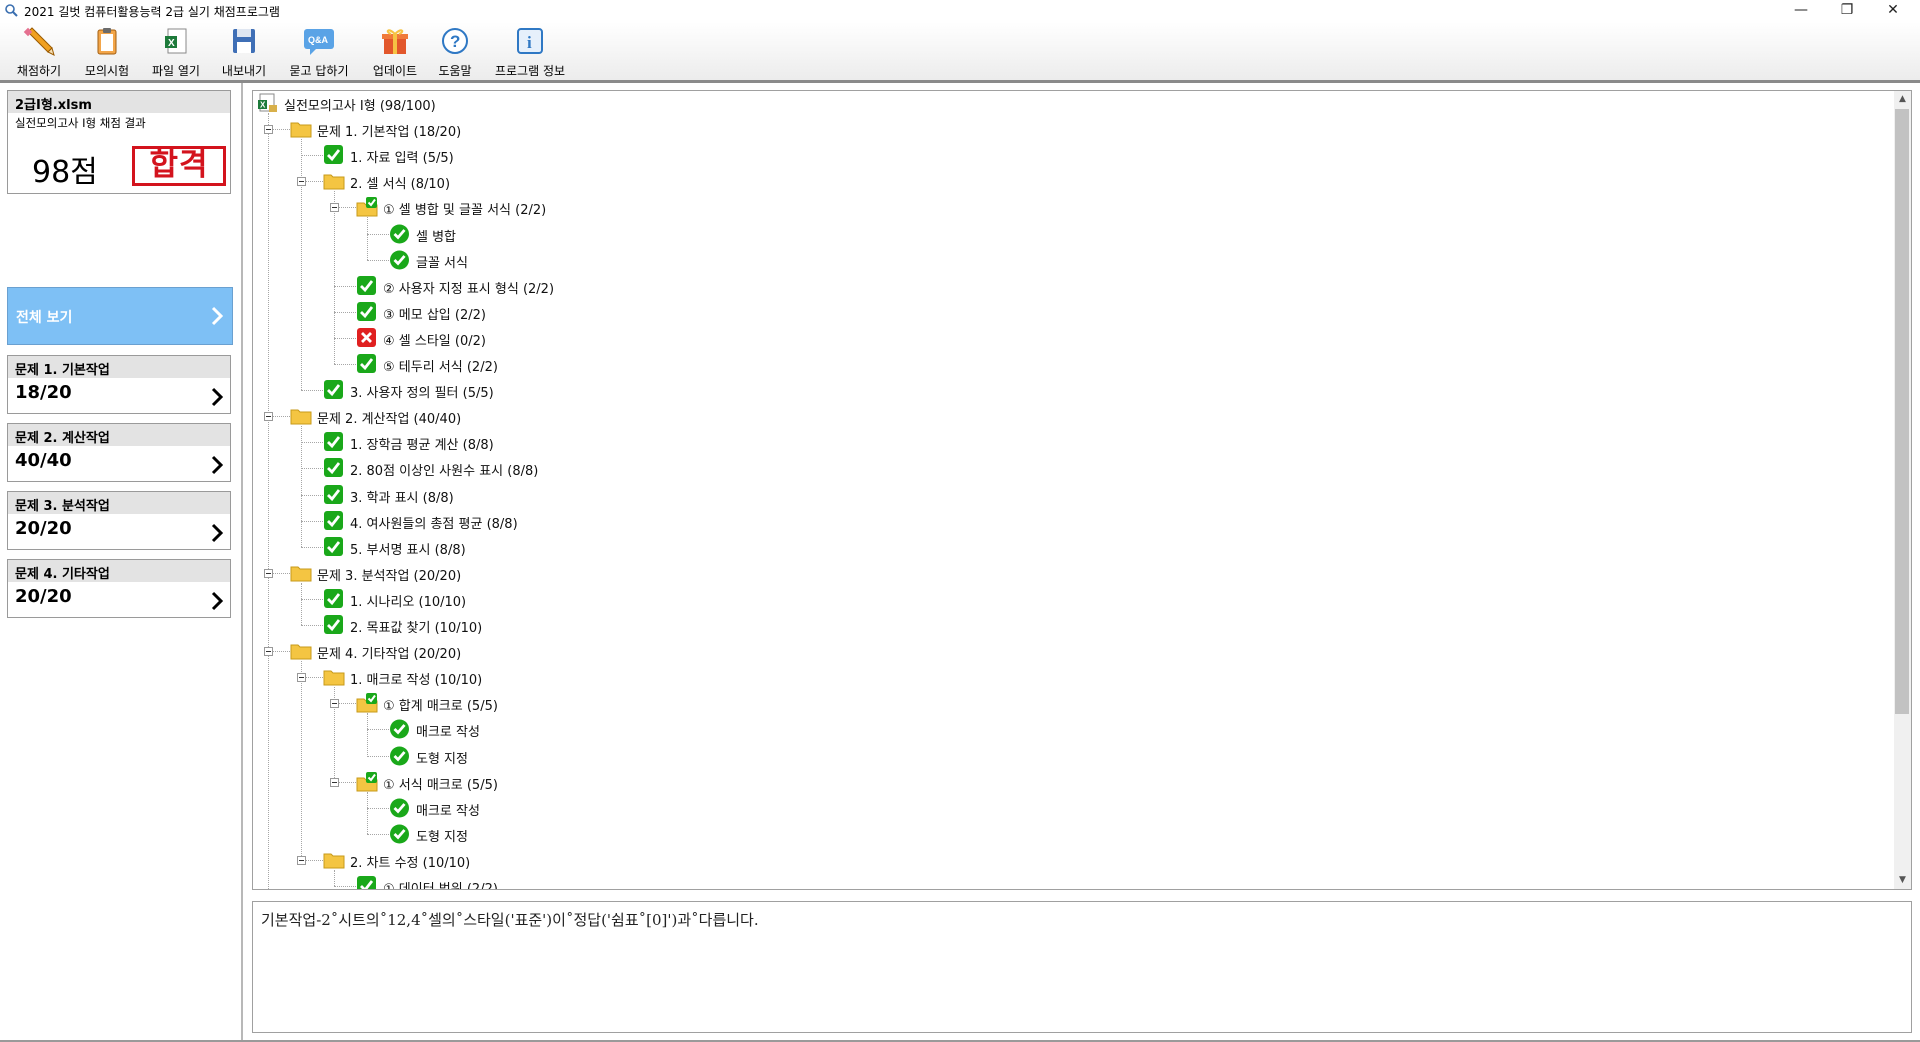  I want to click on update-label: 업데이트, so click(395, 71).